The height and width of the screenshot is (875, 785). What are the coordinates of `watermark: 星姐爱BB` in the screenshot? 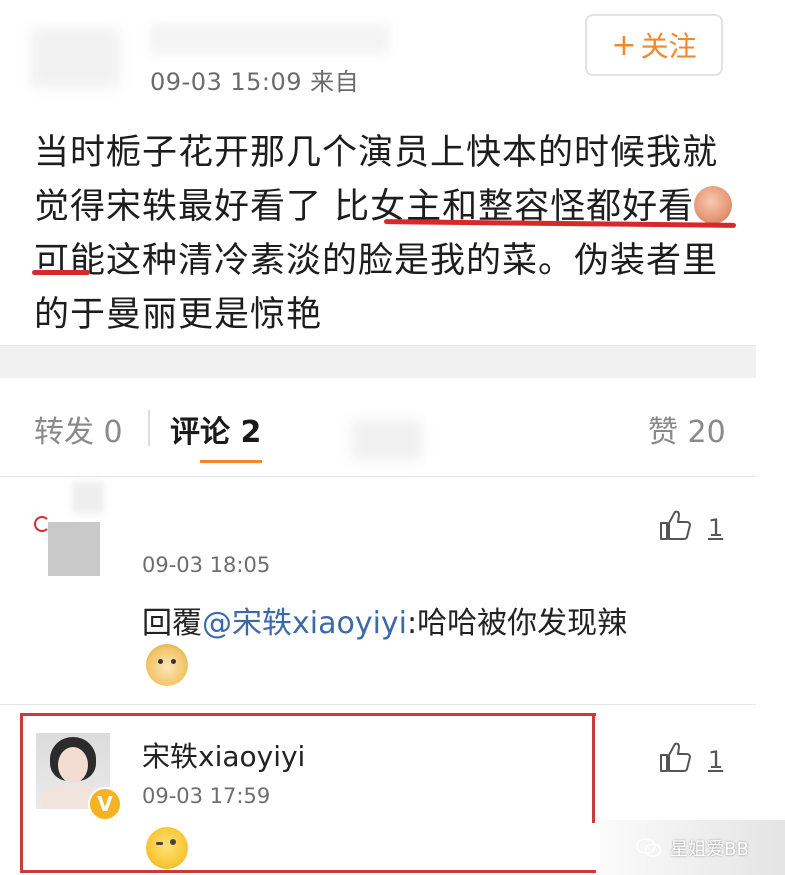 It's located at (692, 847).